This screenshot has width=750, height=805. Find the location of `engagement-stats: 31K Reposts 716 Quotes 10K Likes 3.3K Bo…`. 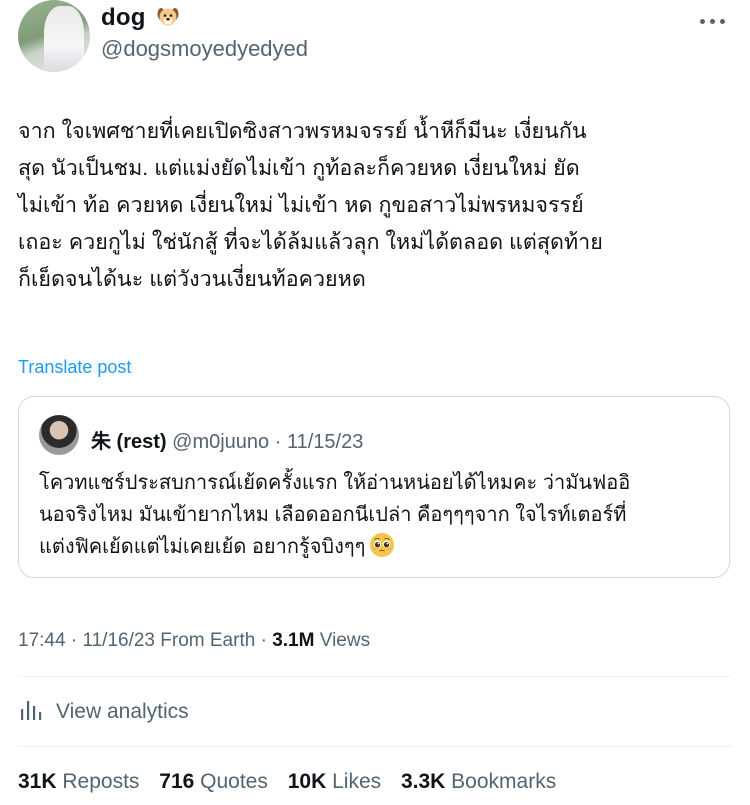

engagement-stats: 31K Reposts 716 Quotes 10K Likes 3.3K Bo… is located at coordinates (294, 782).